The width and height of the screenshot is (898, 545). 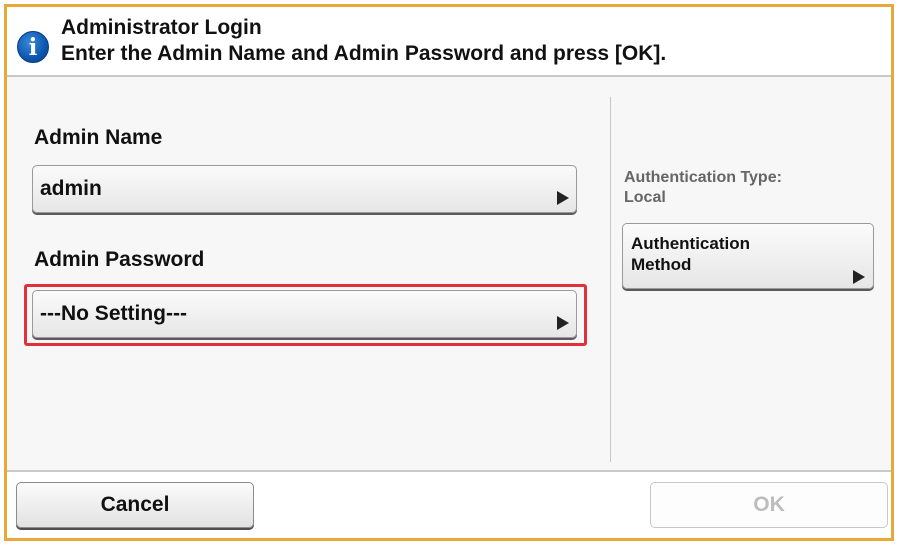 I want to click on authentication-method-button: Authentication Method, so click(x=748, y=256).